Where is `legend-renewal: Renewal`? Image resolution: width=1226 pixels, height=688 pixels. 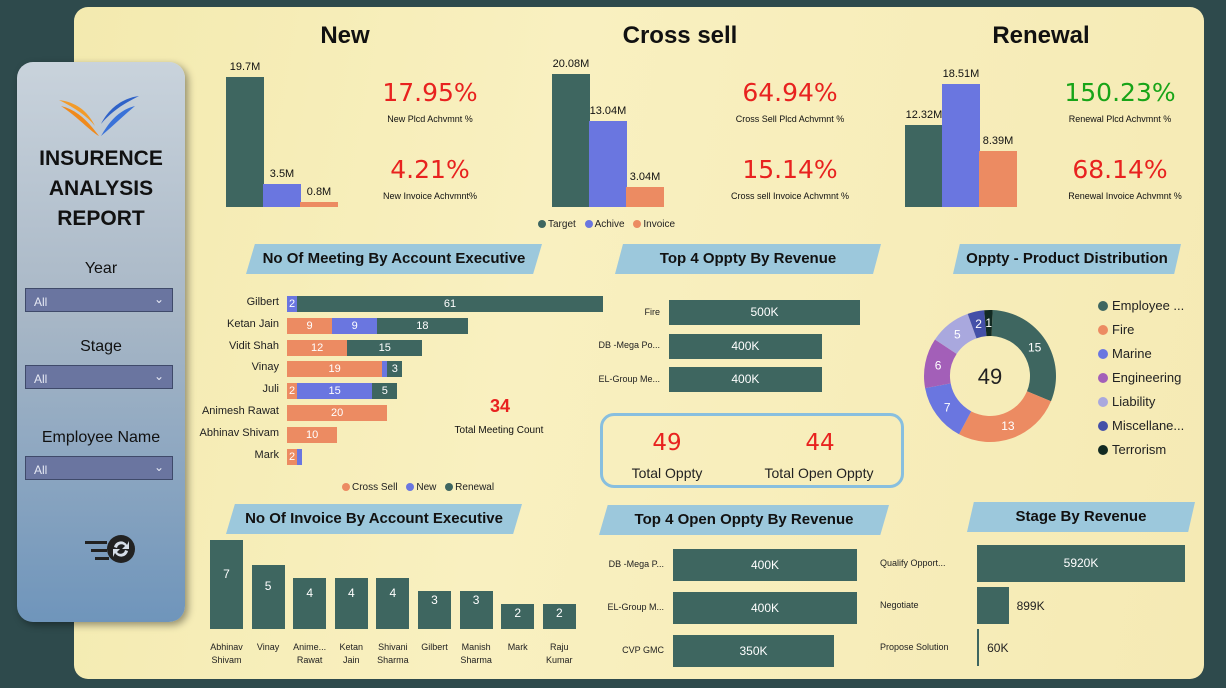
legend-renewal: Renewal is located at coordinates (475, 487).